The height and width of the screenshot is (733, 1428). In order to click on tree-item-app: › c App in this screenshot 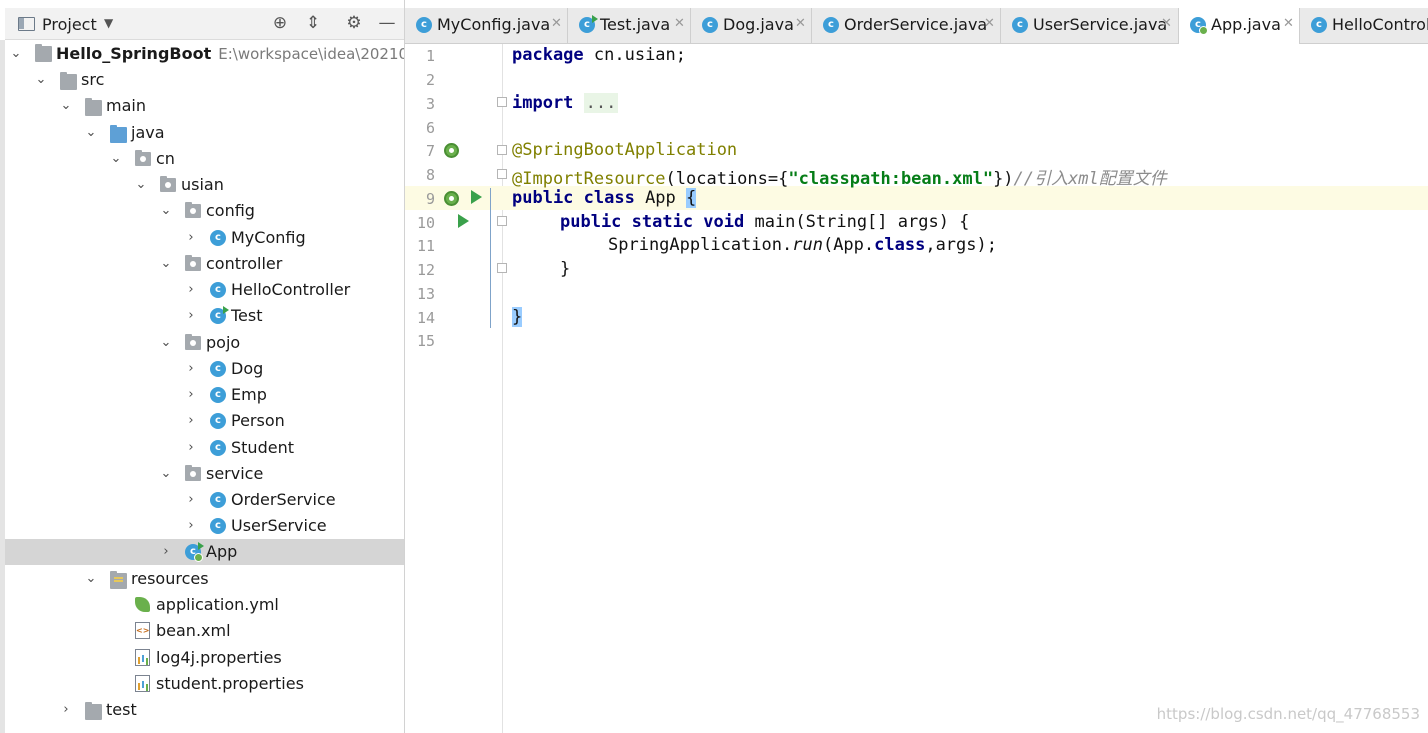, I will do `click(204, 552)`.